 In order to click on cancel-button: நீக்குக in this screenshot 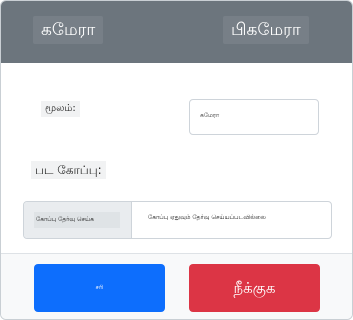, I will do `click(254, 288)`.